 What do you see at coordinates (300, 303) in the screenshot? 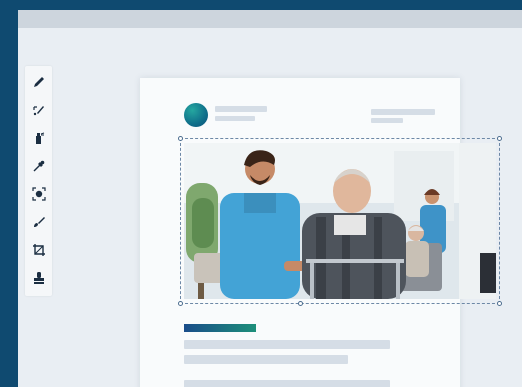
I see `resize-handle-bottom-mid` at bounding box center [300, 303].